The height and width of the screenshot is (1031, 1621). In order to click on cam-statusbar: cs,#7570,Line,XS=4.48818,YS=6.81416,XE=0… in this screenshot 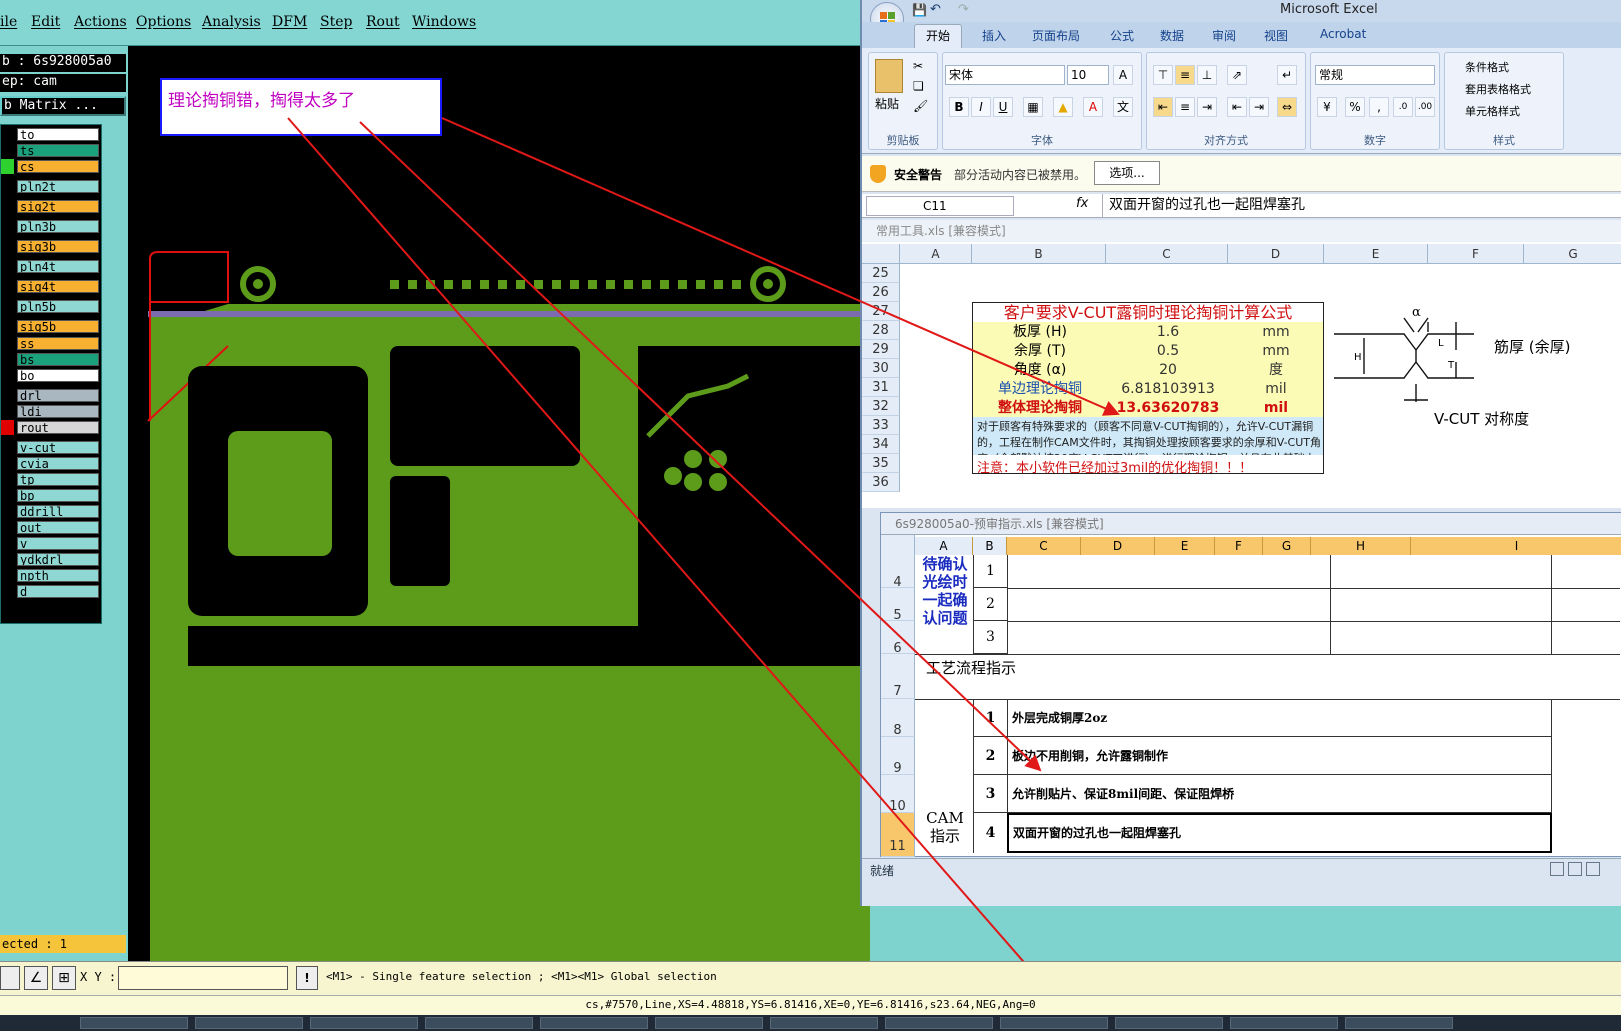, I will do `click(810, 1005)`.